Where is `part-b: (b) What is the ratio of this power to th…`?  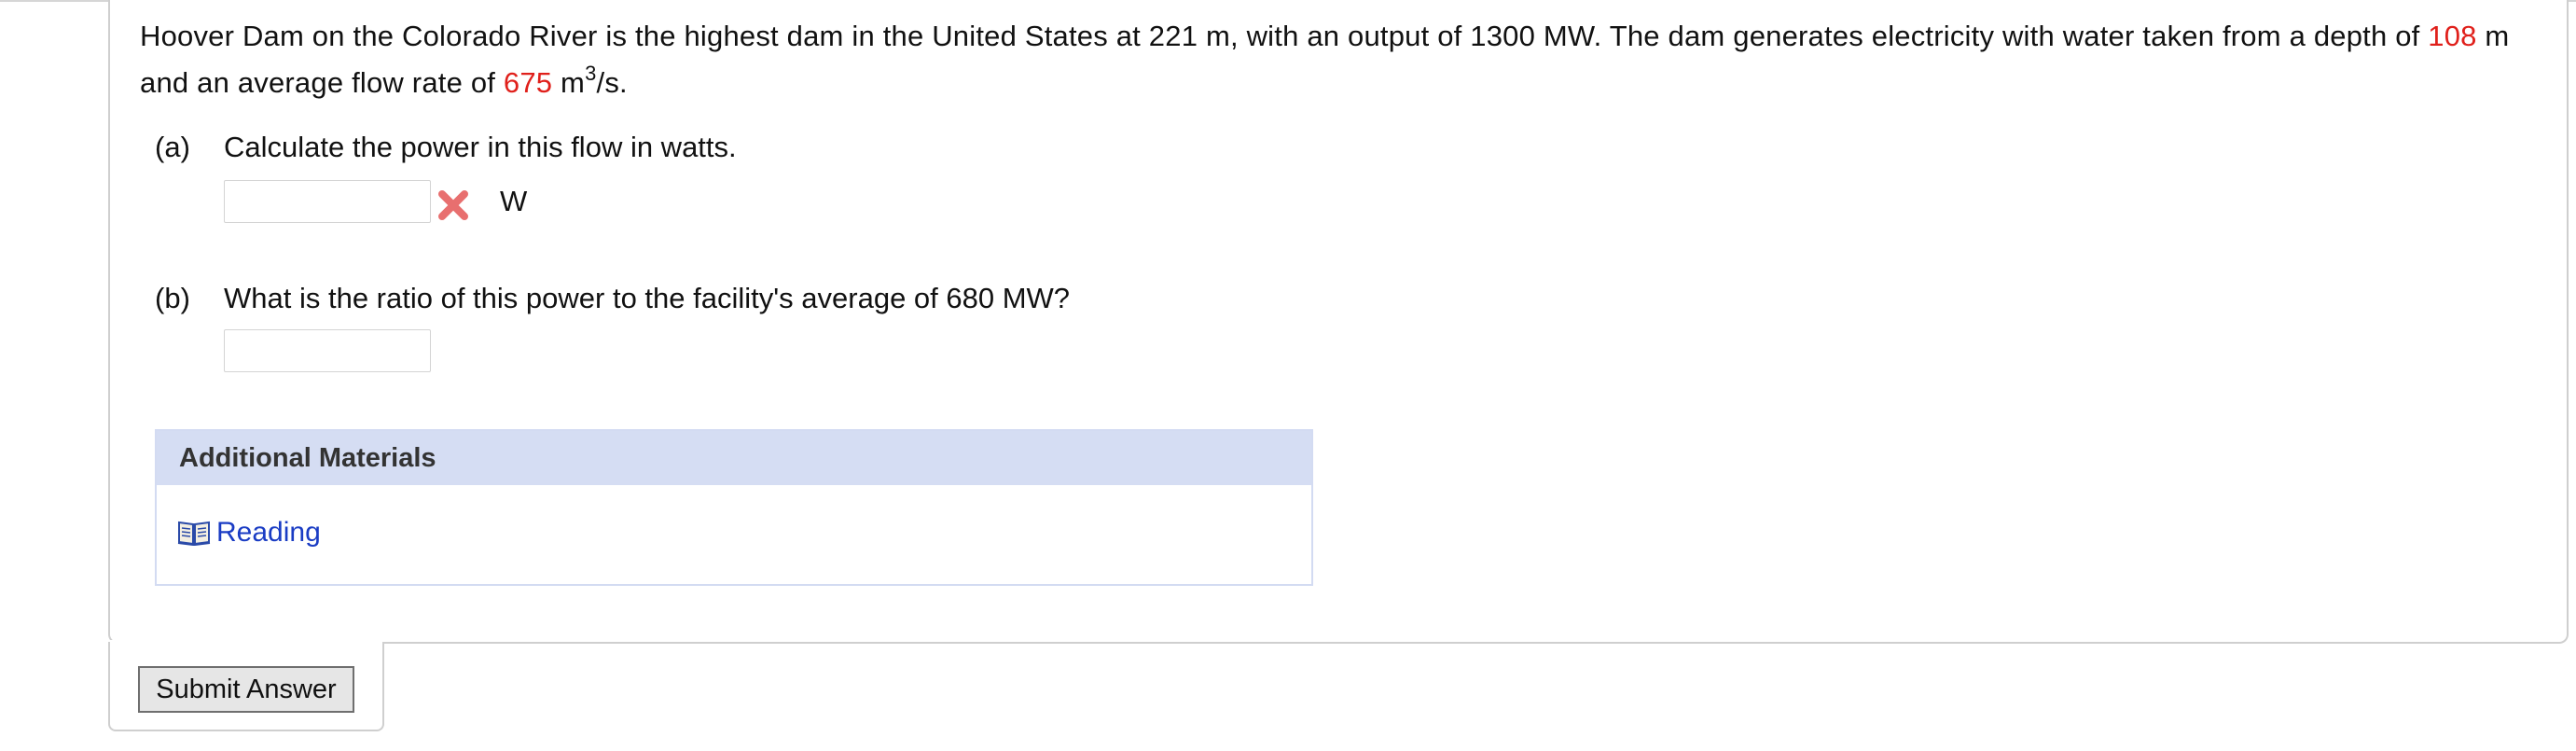
part-b: (b) What is the ratio of this power to th… is located at coordinates (612, 299).